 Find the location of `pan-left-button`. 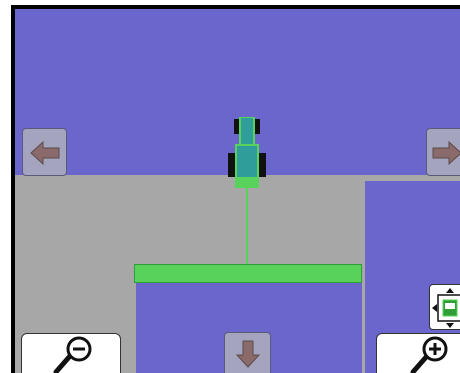

pan-left-button is located at coordinates (44, 152).